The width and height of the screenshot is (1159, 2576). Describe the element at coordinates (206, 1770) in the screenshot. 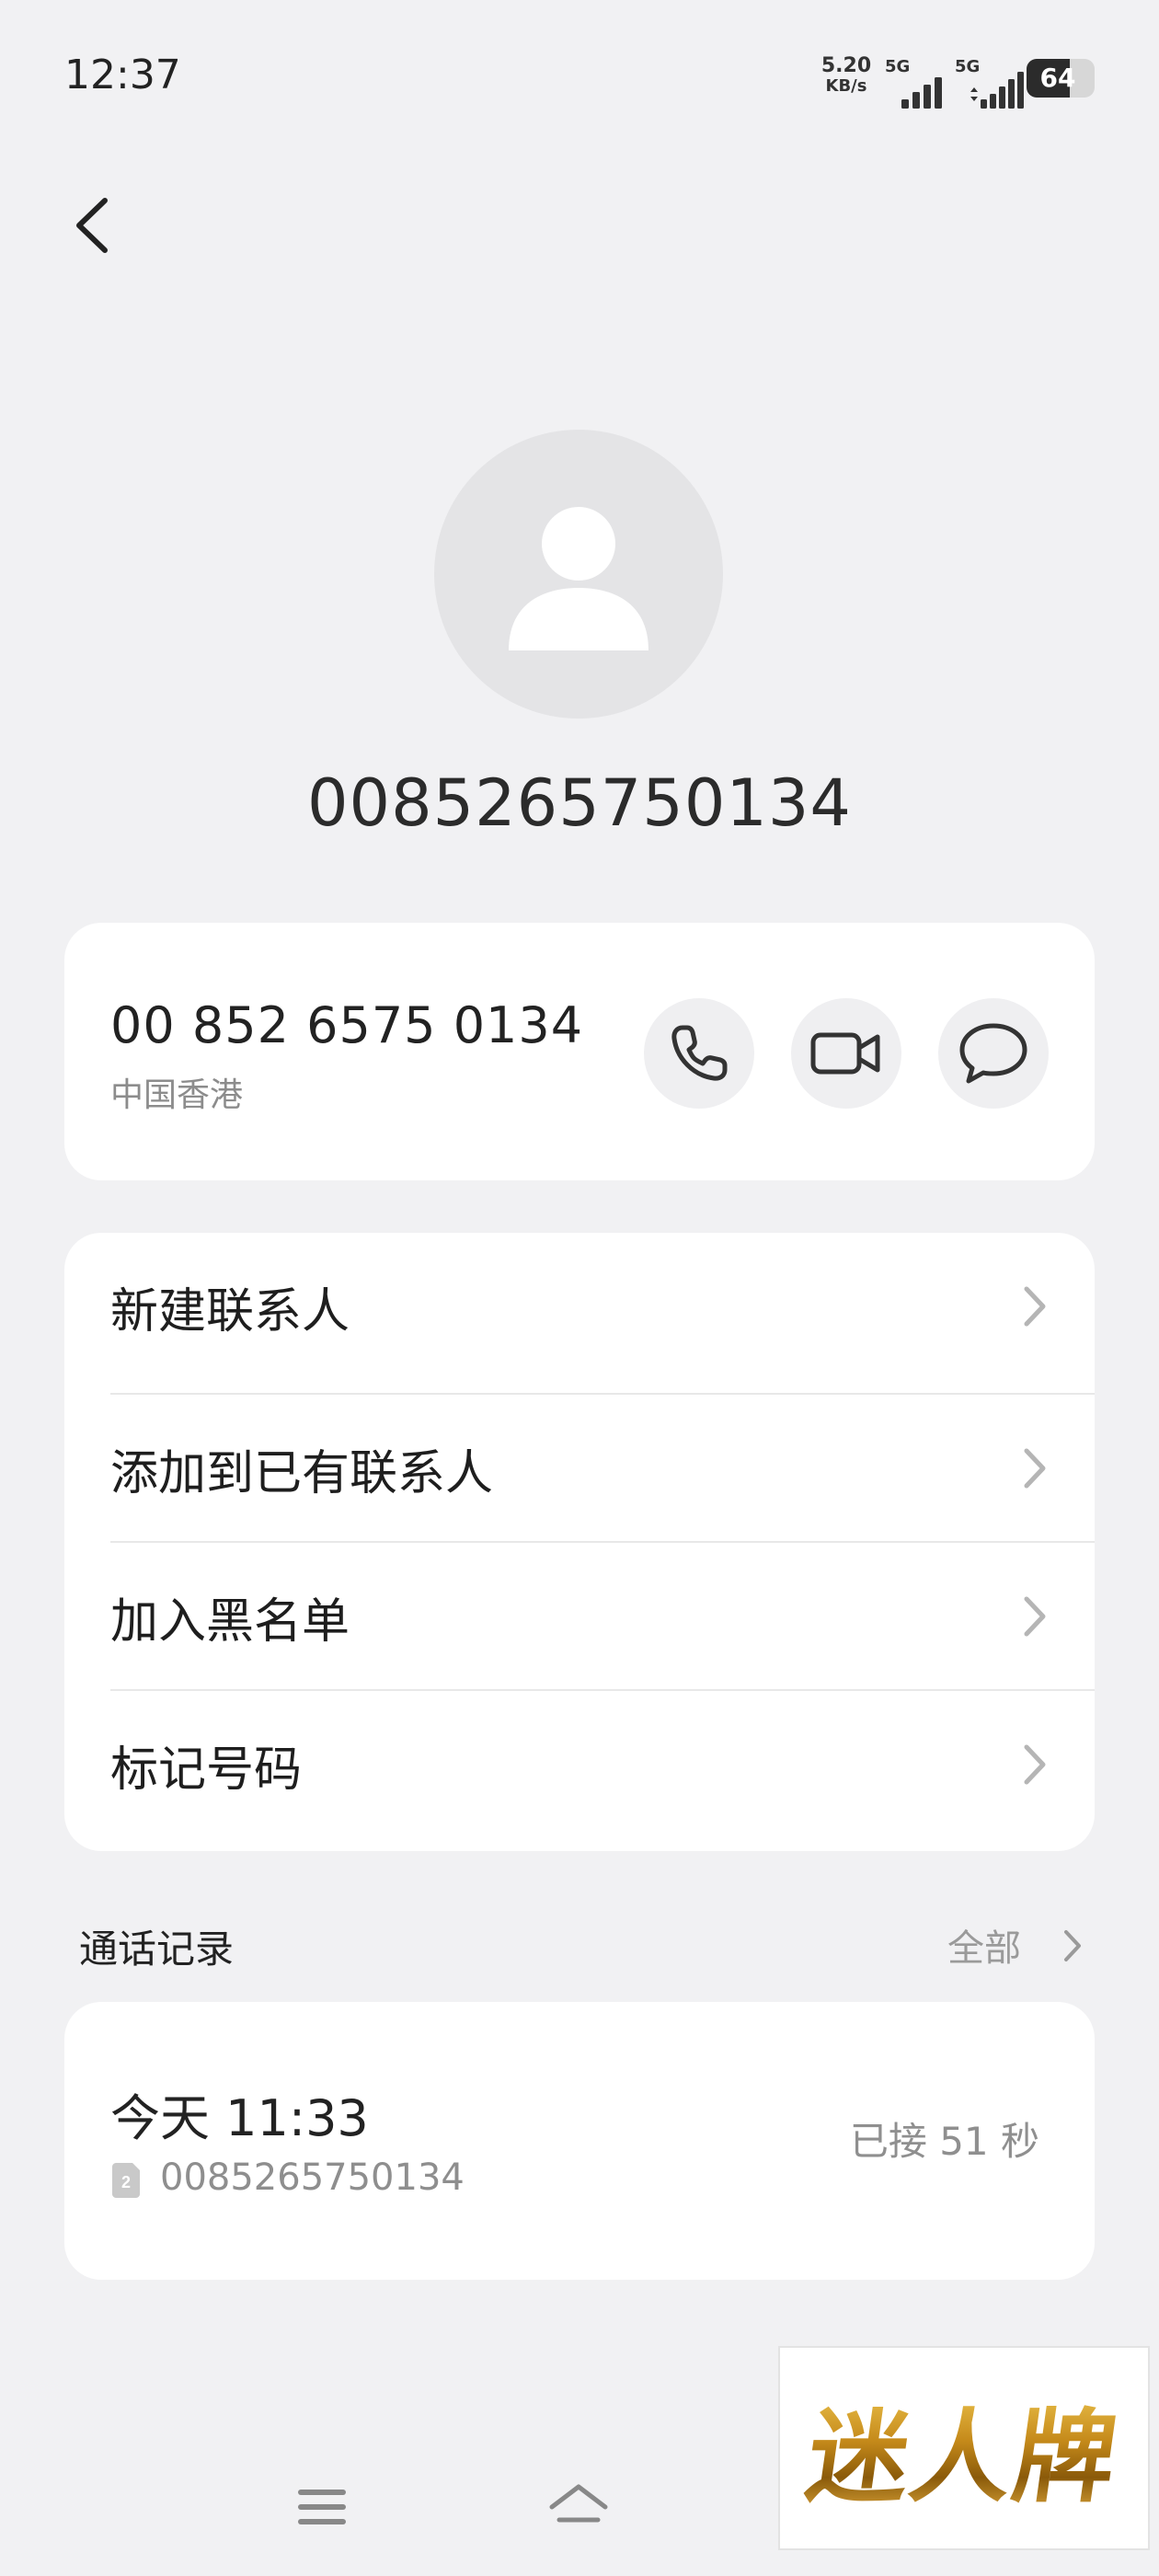

I see `mark-number-label: 标记号码` at that location.